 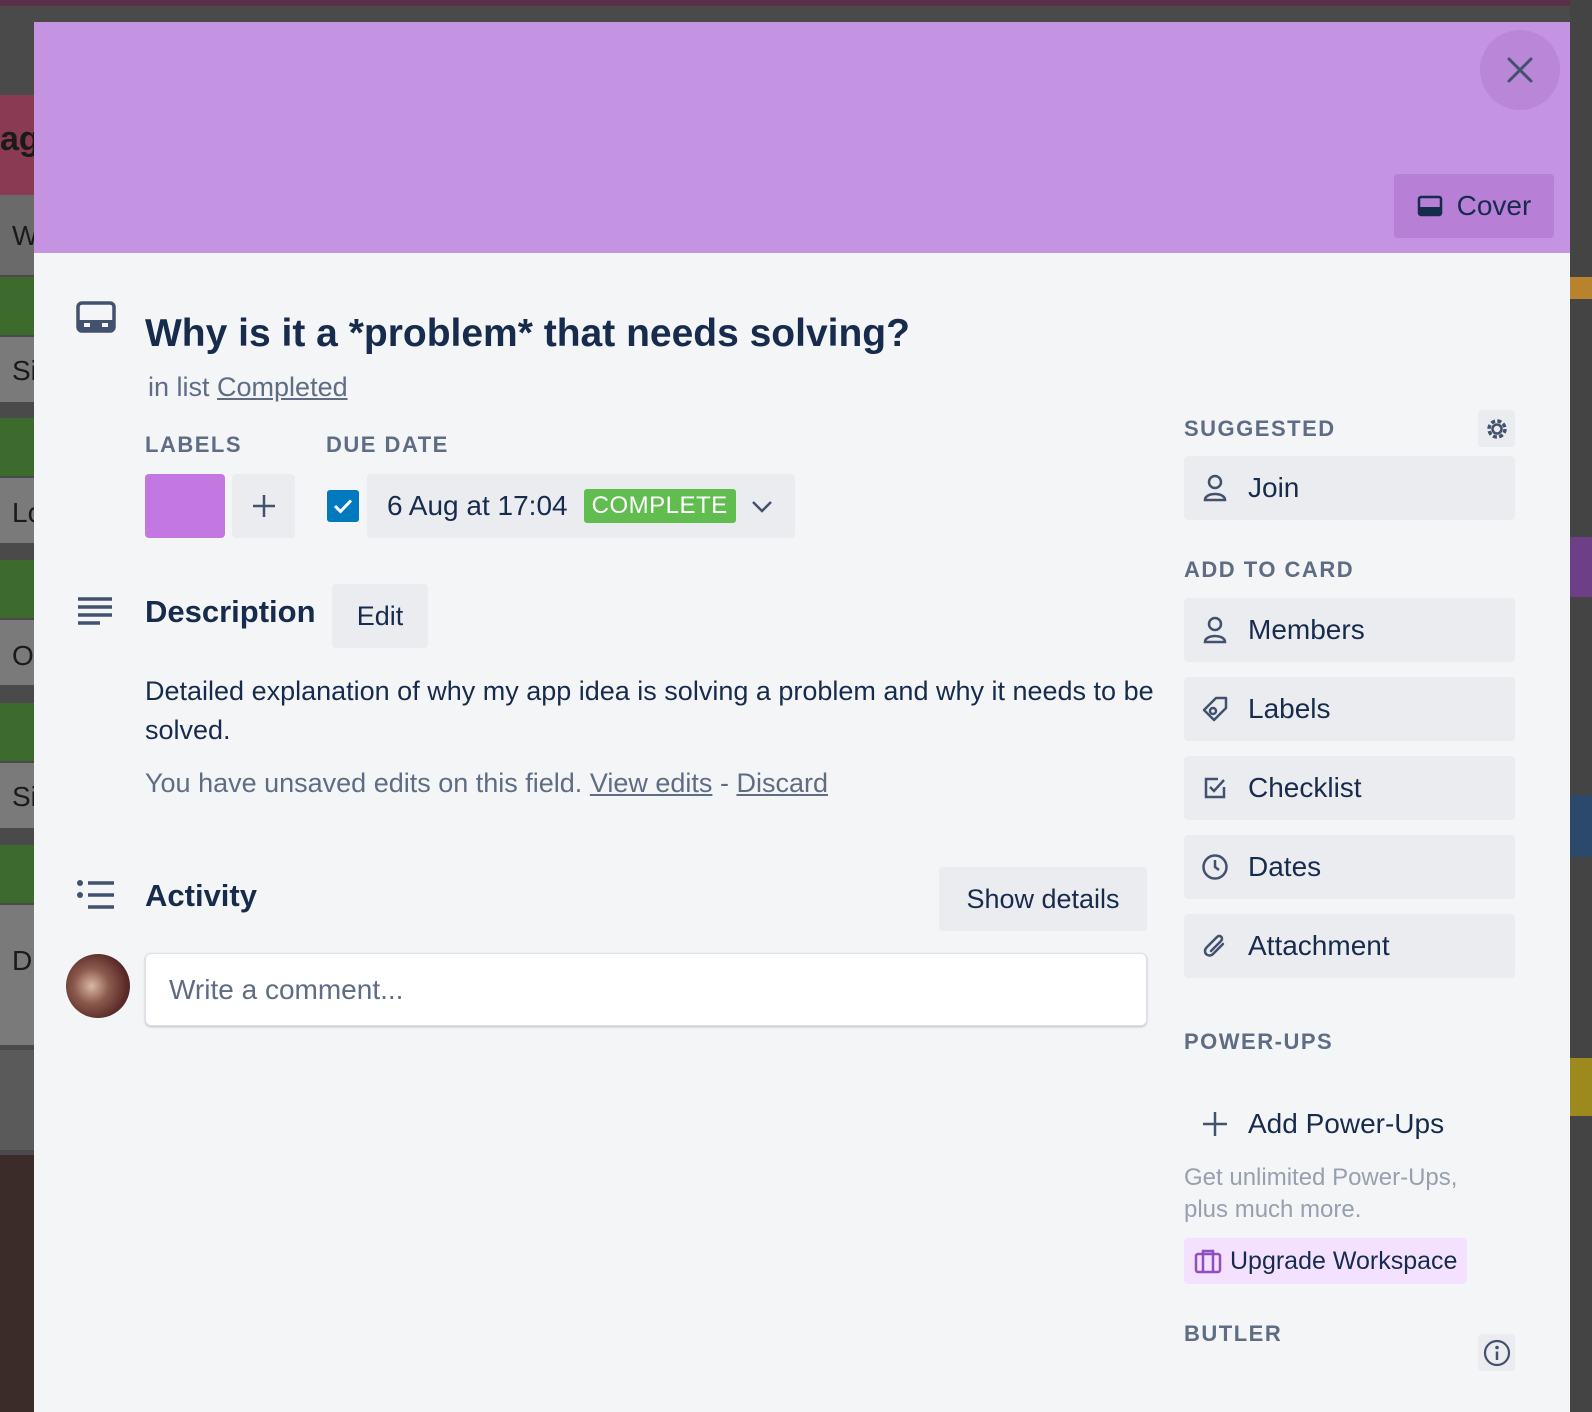 I want to click on due-date-checkbox, so click(x=343, y=506).